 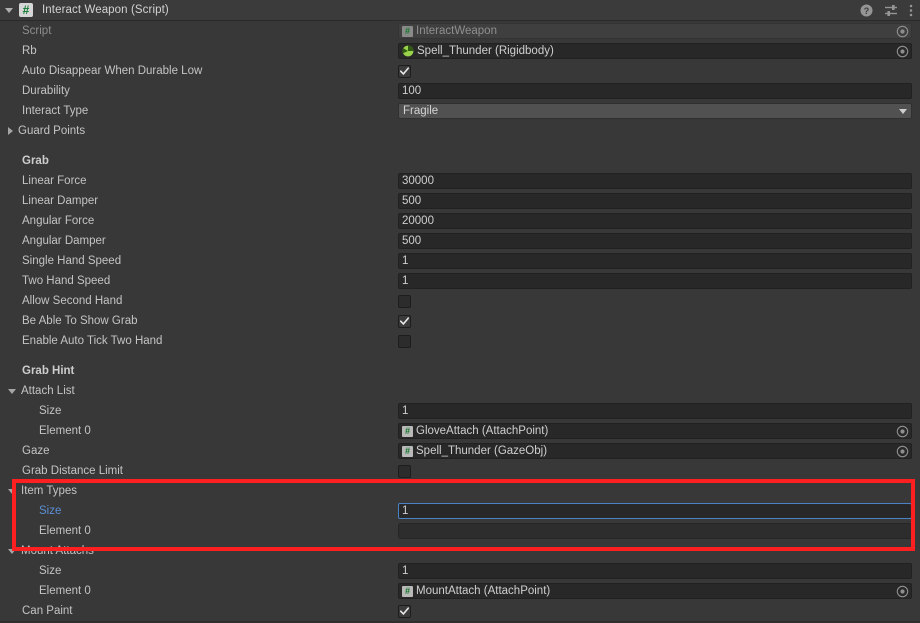 I want to click on property-row: Guard Points, so click(x=460, y=131).